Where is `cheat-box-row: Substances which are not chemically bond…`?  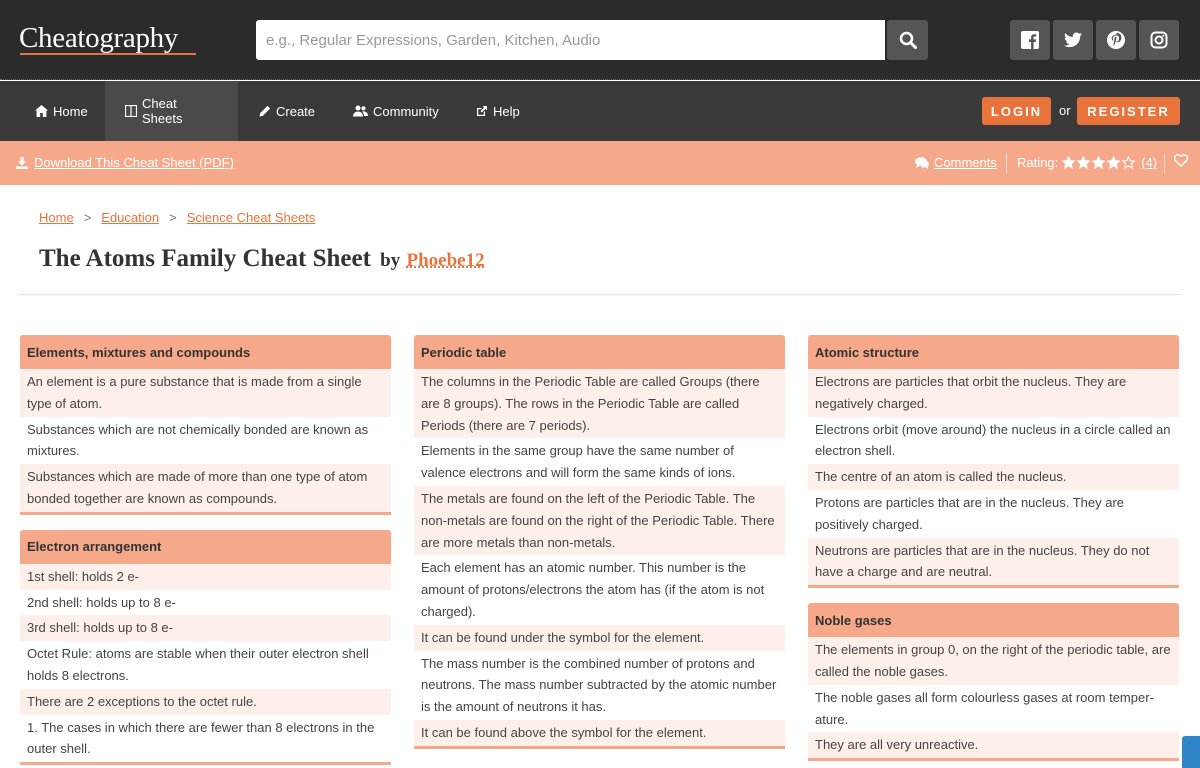 cheat-box-row: Substances which are not chemically bond… is located at coordinates (205, 441).